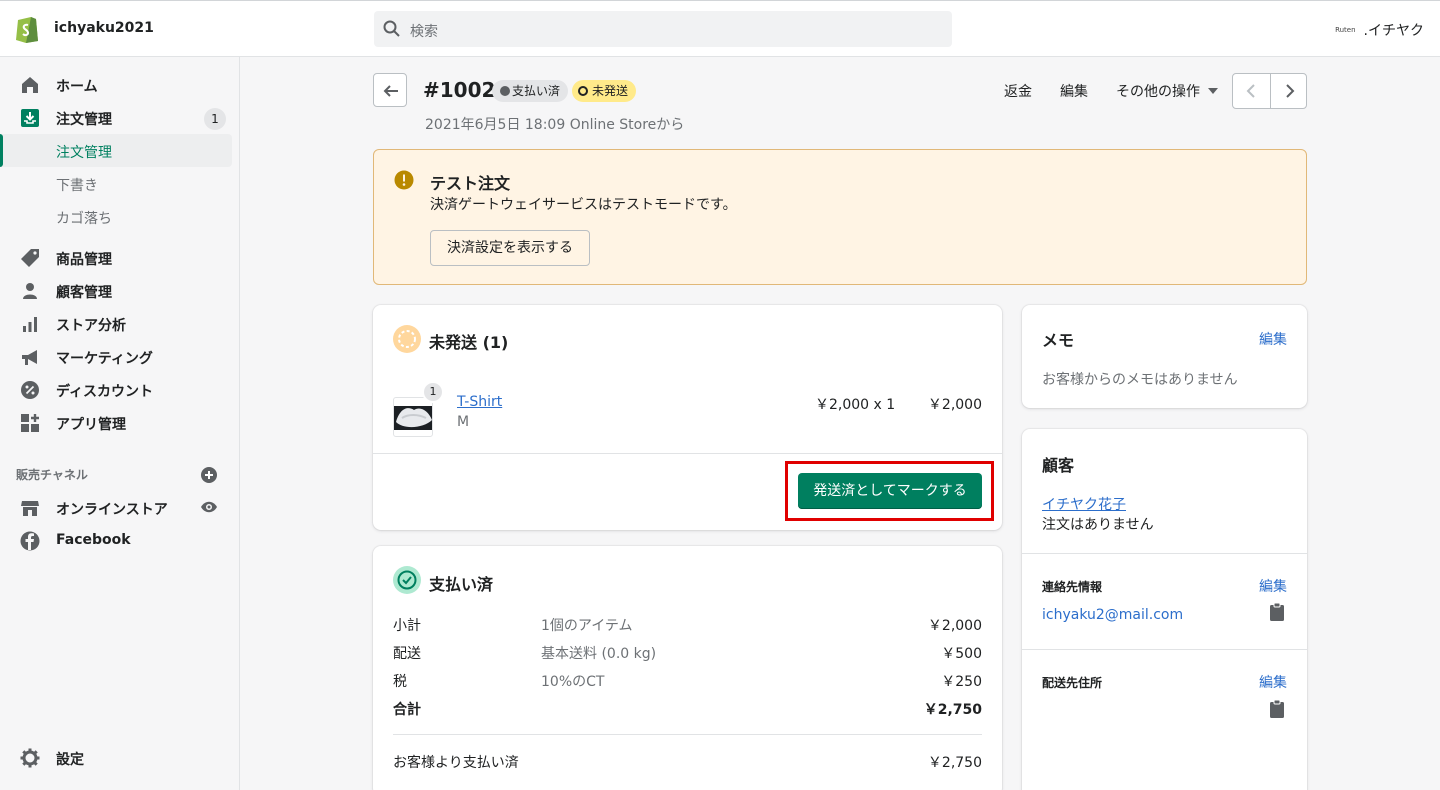 This screenshot has height=790, width=1440. I want to click on apps-icon, so click(30, 423).